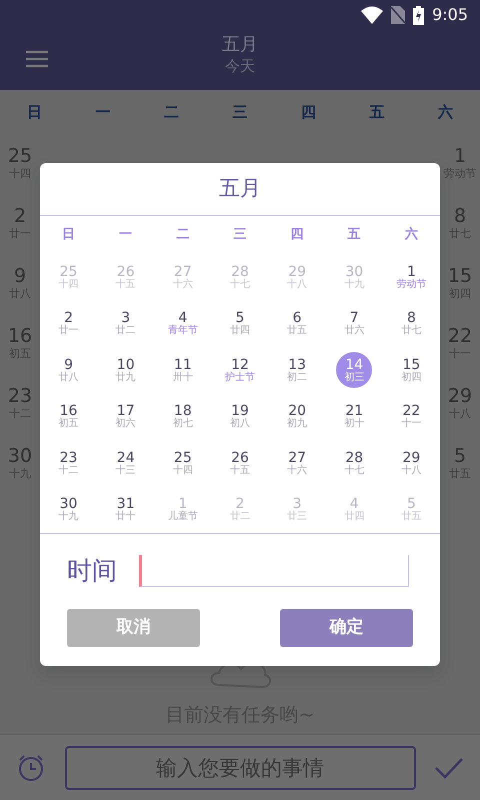 The image size is (480, 800). Describe the element at coordinates (240, 768) in the screenshot. I see `task-input-field: 输入您要做的事情` at that location.